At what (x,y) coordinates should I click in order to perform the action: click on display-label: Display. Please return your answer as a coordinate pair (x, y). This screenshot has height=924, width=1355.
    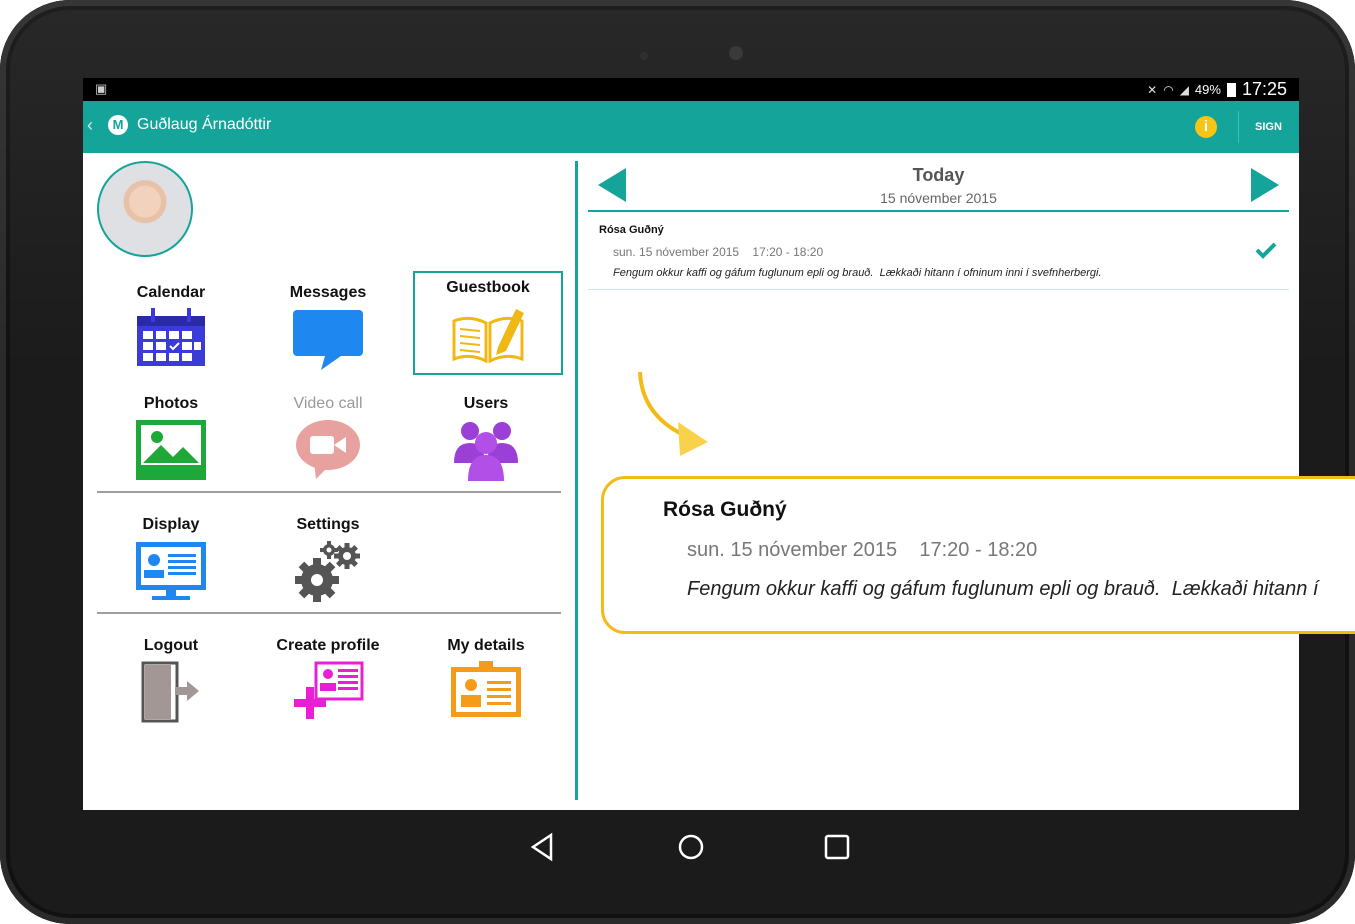
    Looking at the image, I should click on (171, 524).